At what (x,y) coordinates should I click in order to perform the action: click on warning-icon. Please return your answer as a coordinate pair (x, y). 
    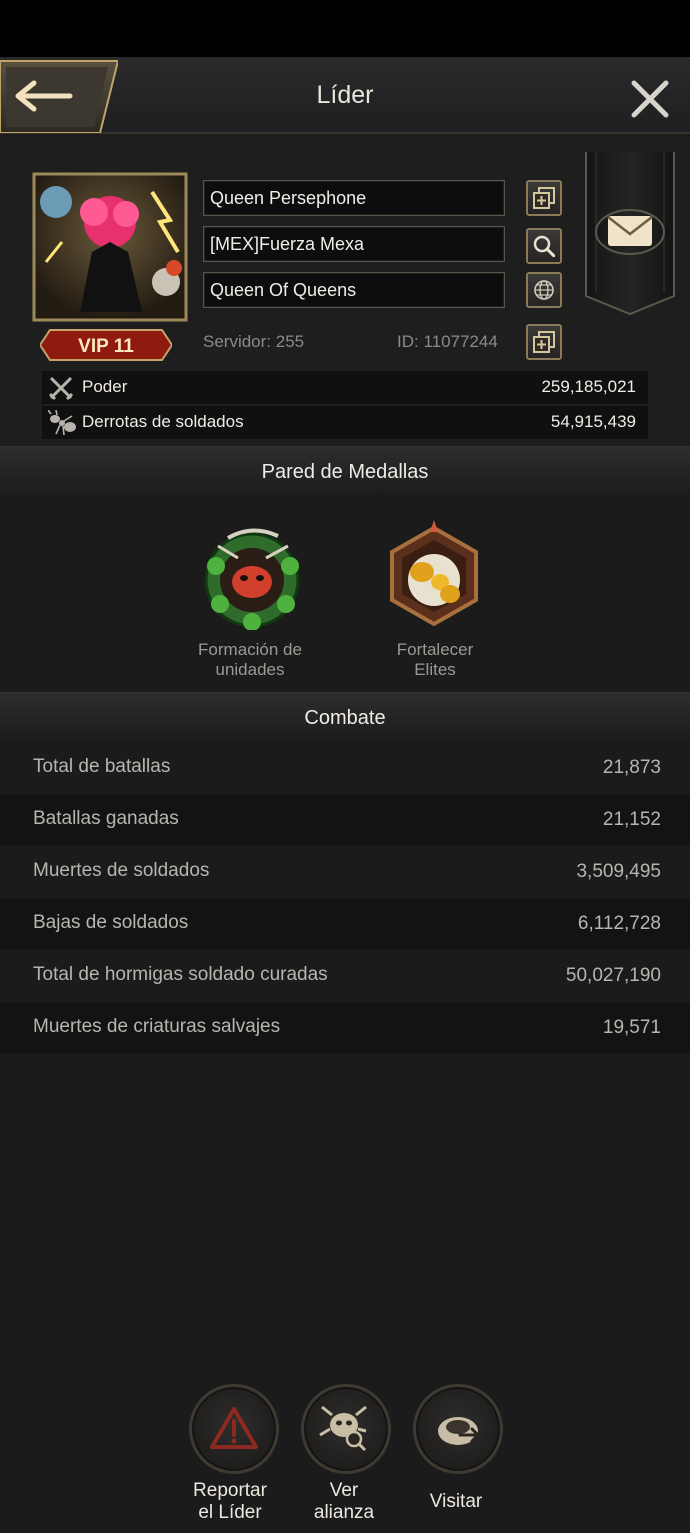
    Looking at the image, I should click on (234, 1428).